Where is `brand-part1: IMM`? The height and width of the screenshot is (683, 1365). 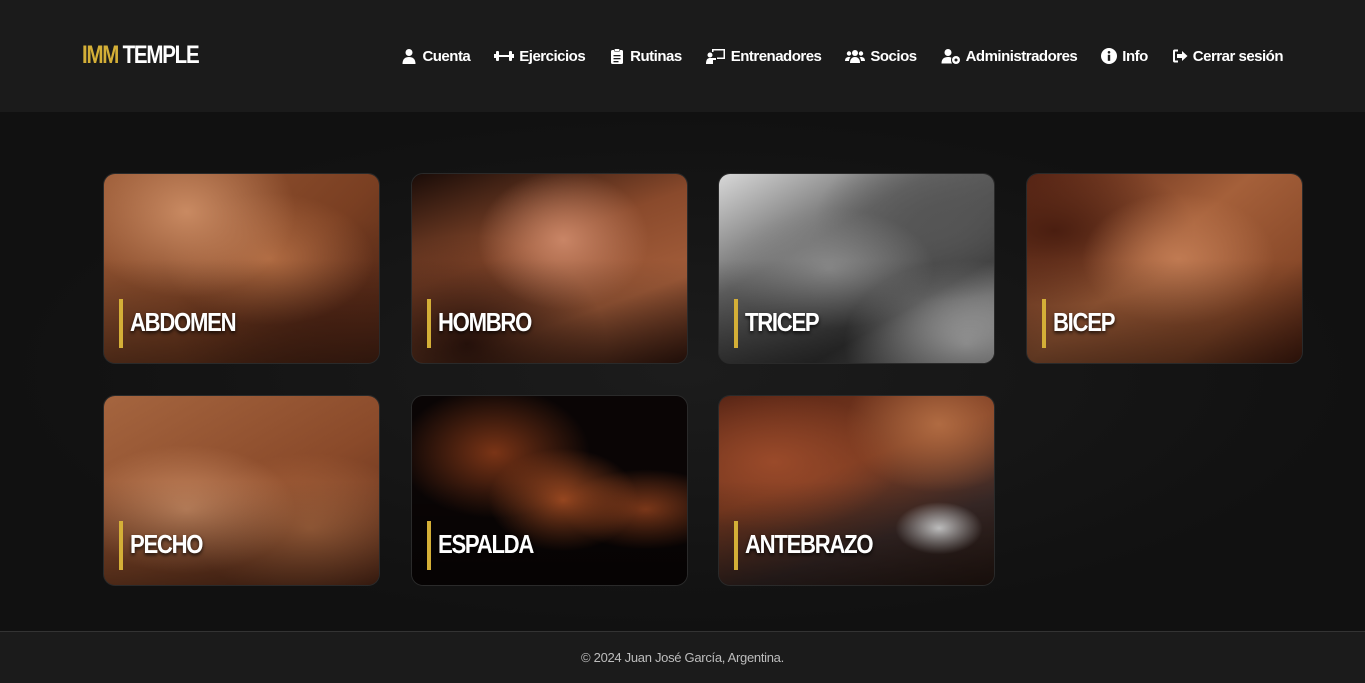
brand-part1: IMM is located at coordinates (100, 55).